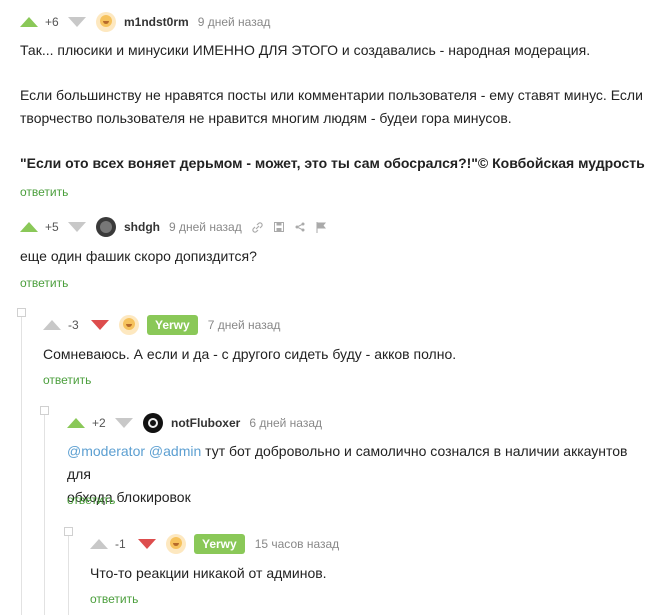 This screenshot has height=615, width=650. What do you see at coordinates (278, 227) in the screenshot?
I see `save-icon` at bounding box center [278, 227].